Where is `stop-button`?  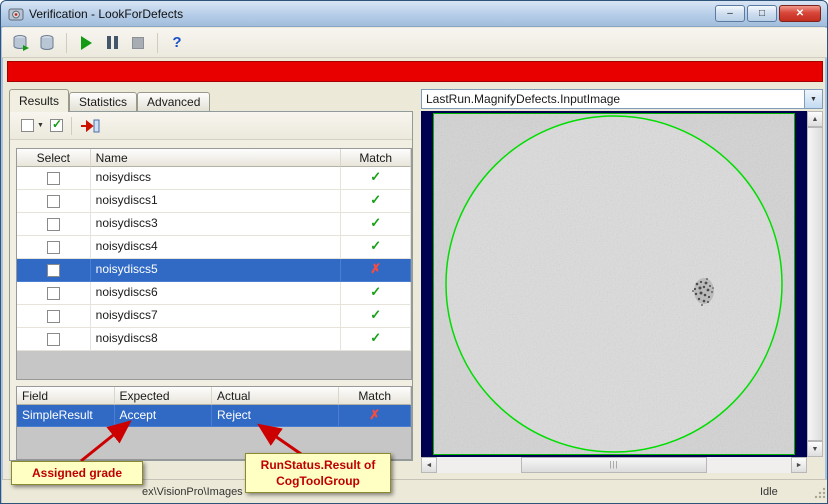
stop-button is located at coordinates (138, 43).